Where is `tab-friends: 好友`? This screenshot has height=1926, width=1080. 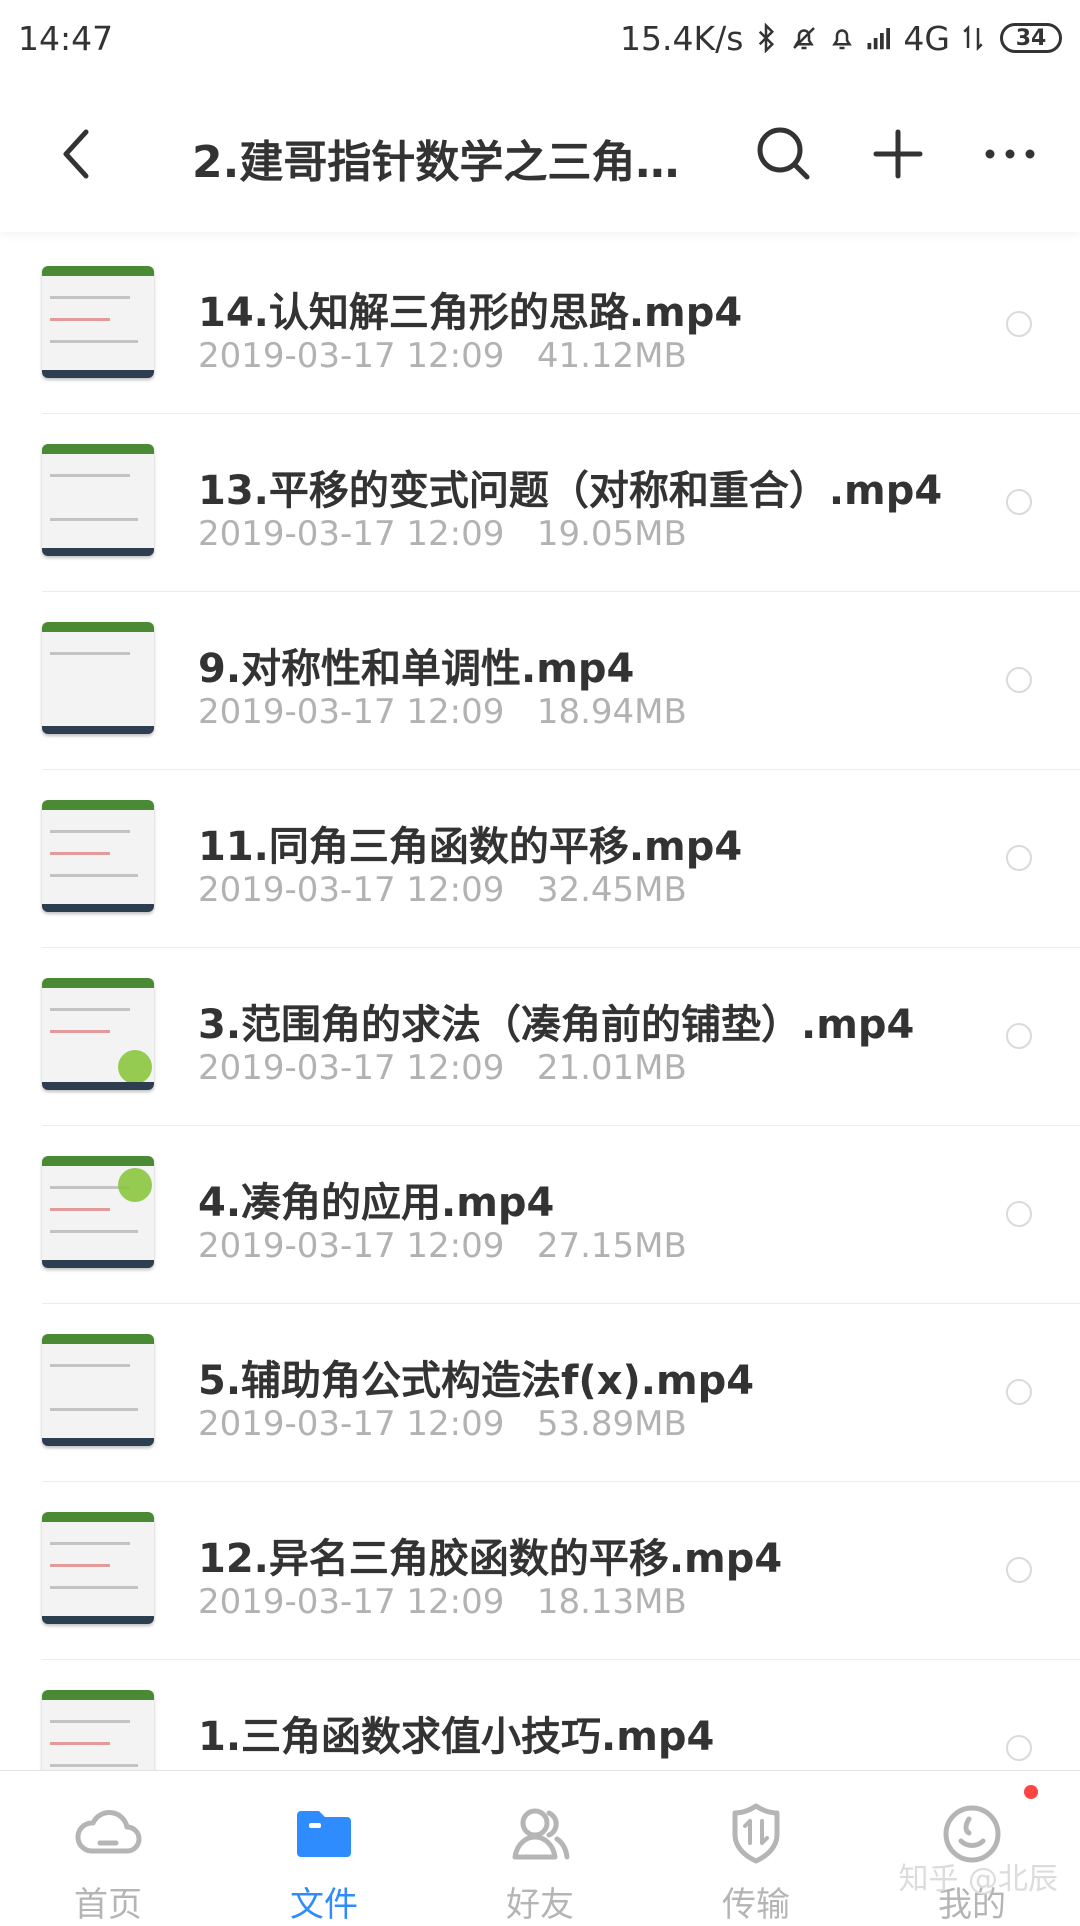
tab-friends: 好友 is located at coordinates (540, 1848).